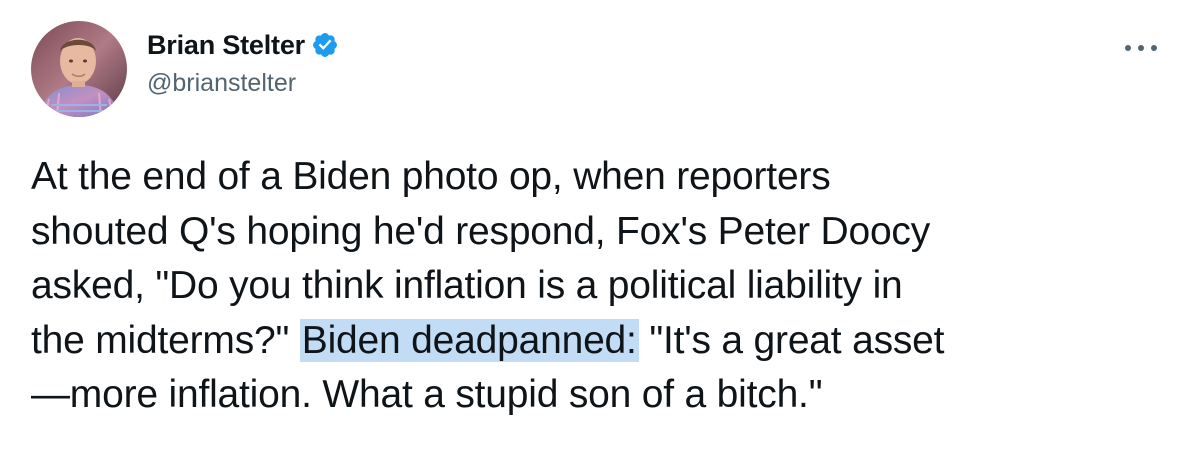 This screenshot has width=1184, height=450. I want to click on more-horizontal-icon, so click(1141, 48).